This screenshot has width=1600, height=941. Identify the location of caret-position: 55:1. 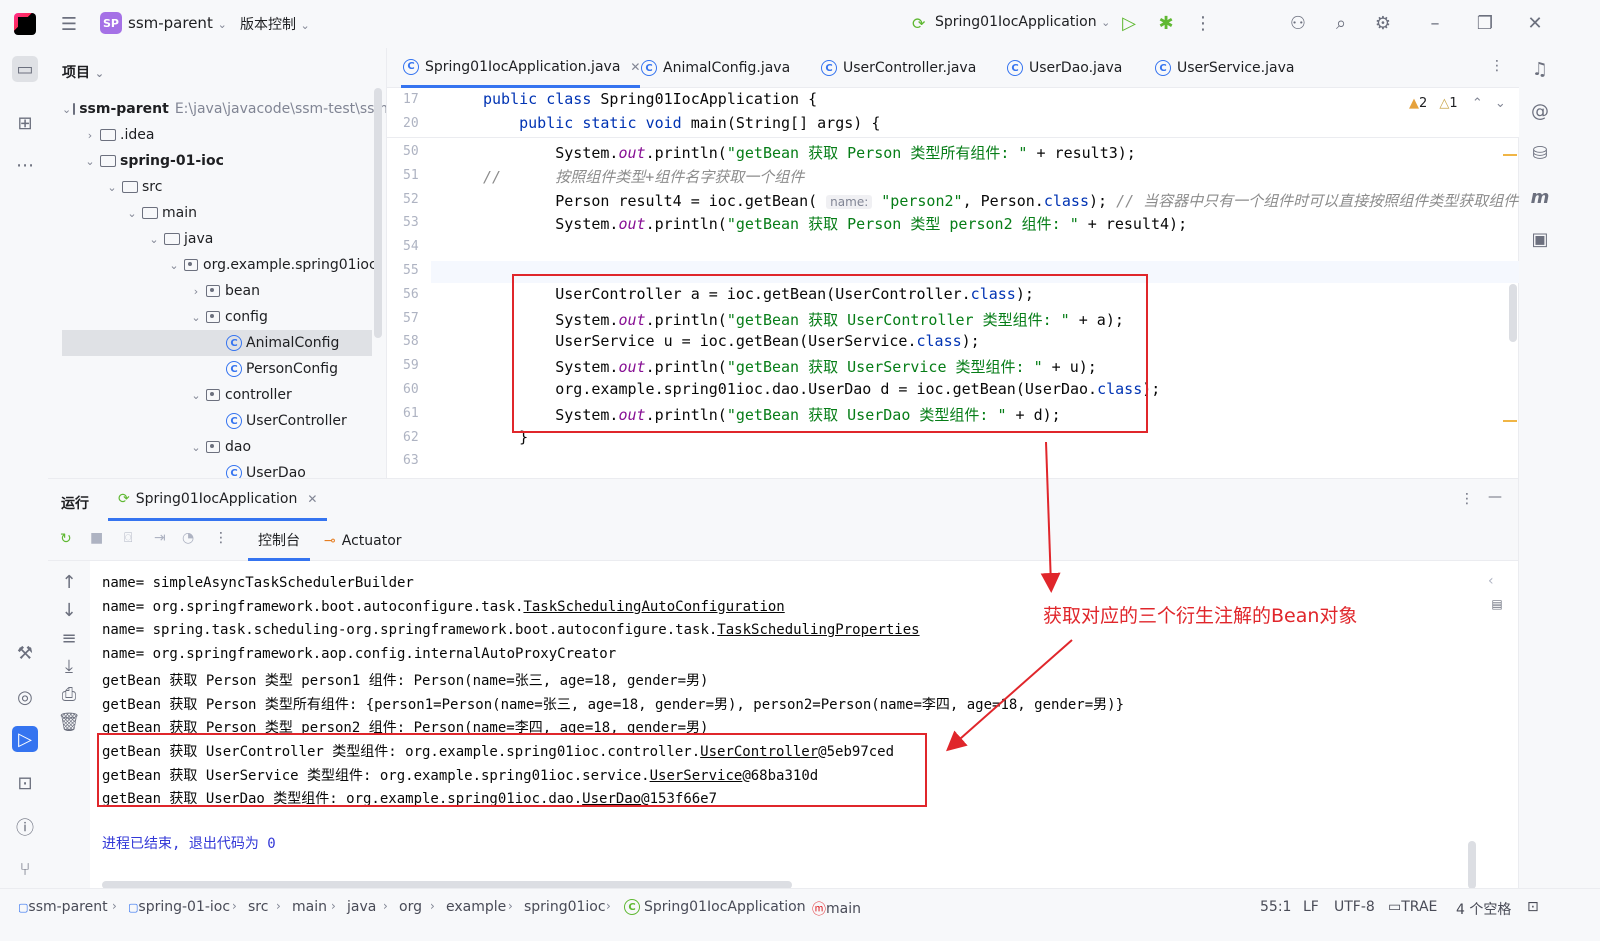
(1275, 907).